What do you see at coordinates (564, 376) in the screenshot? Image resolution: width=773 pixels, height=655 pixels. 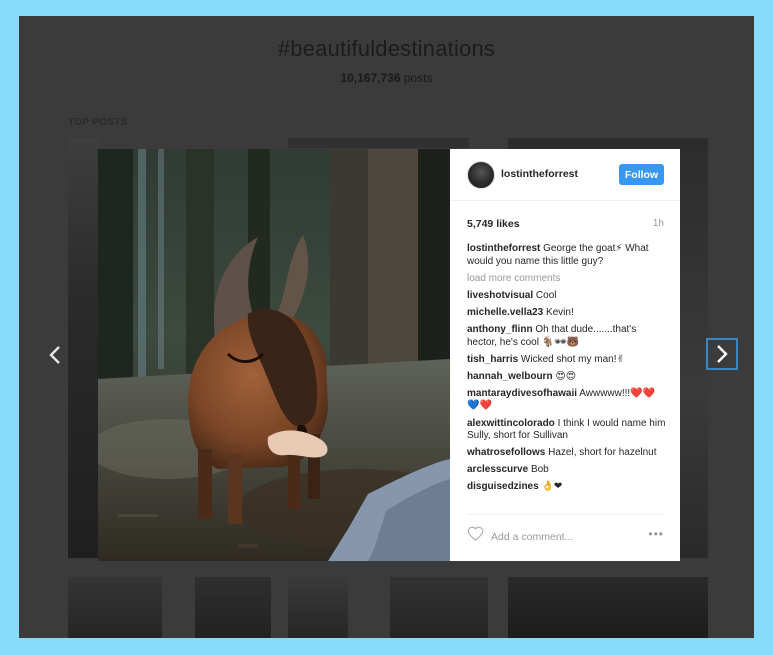 I see `comment-text: 😍😍` at bounding box center [564, 376].